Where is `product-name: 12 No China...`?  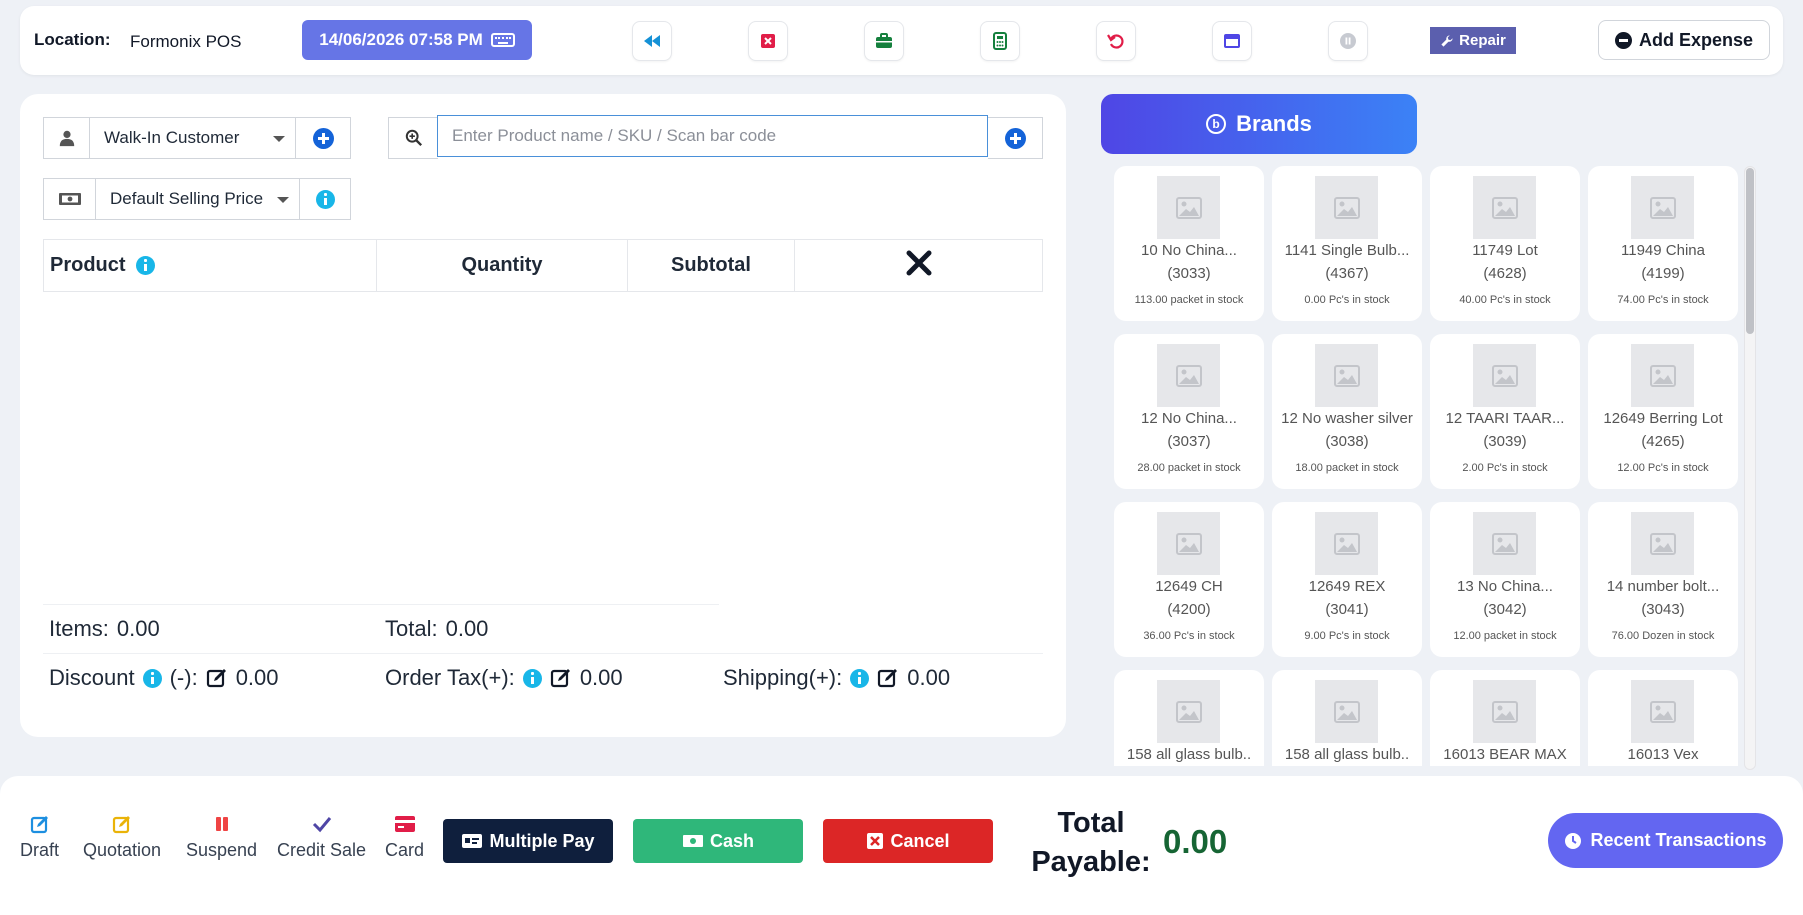
product-name: 12 No China... is located at coordinates (1189, 418).